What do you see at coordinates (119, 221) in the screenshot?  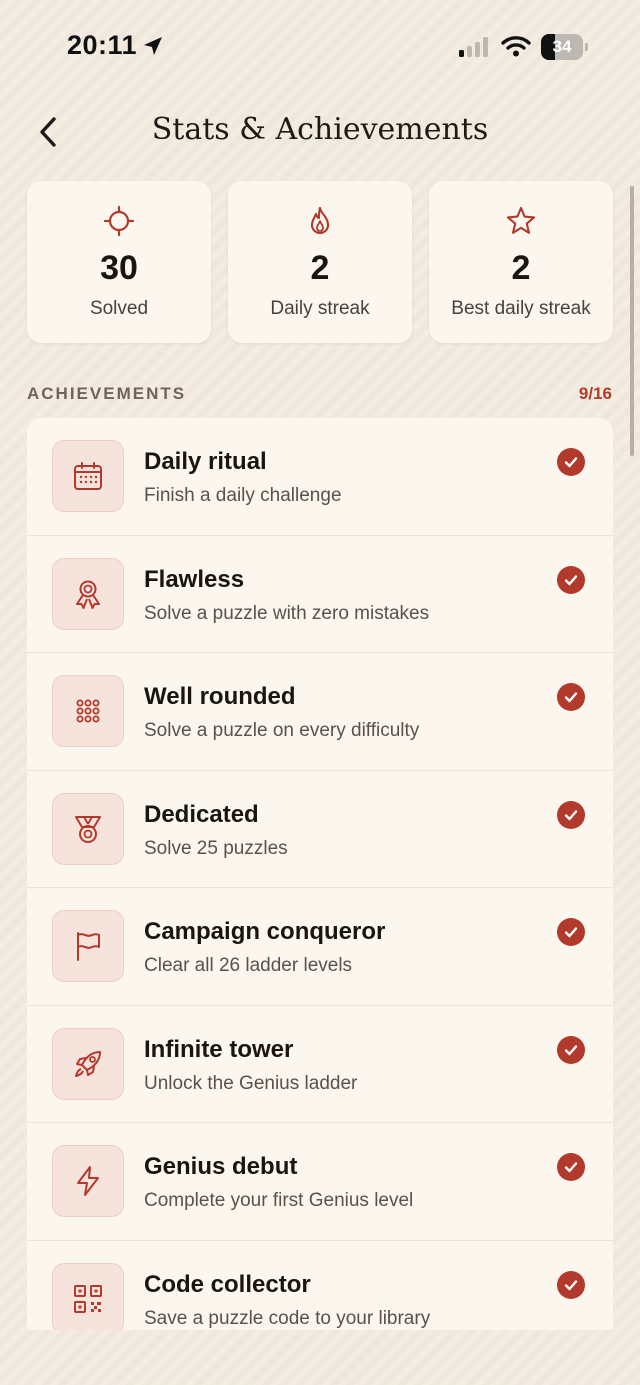 I see `crosshair-icon` at bounding box center [119, 221].